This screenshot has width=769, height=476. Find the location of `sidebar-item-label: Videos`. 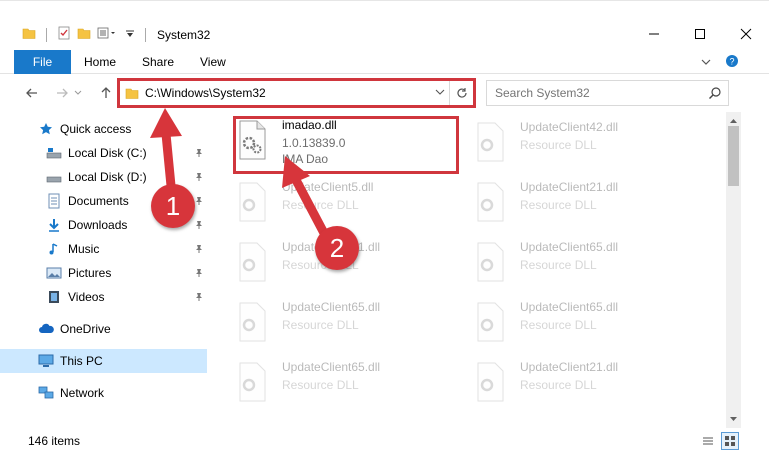

sidebar-item-label: Videos is located at coordinates (86, 297).